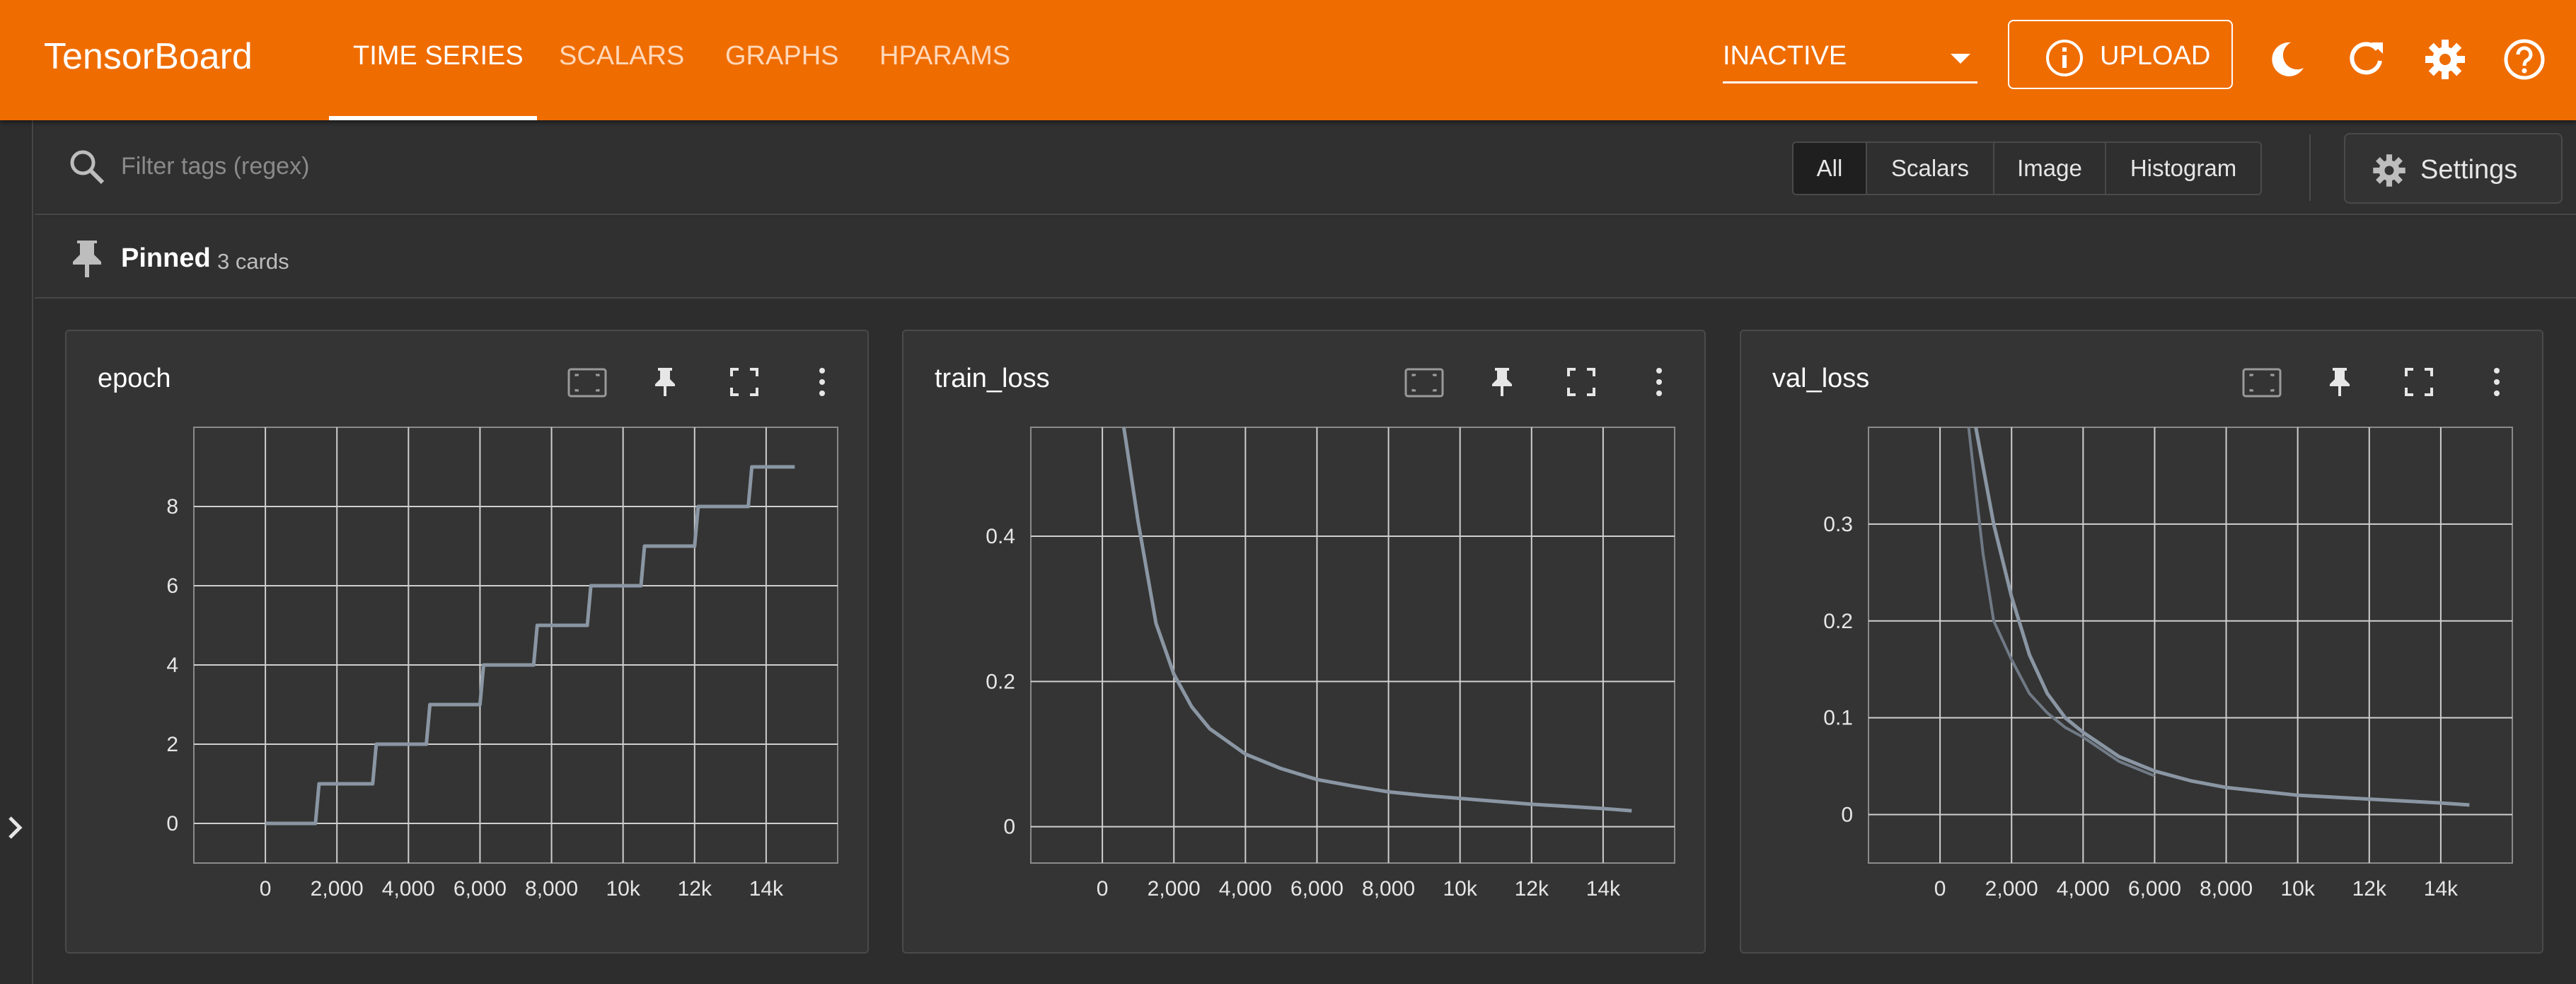 Image resolution: width=2576 pixels, height=984 pixels. What do you see at coordinates (2389, 170) in the screenshot?
I see `gear-icon` at bounding box center [2389, 170].